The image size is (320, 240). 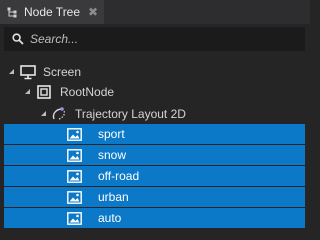 I want to click on tree-item-label: off-road, so click(x=119, y=176).